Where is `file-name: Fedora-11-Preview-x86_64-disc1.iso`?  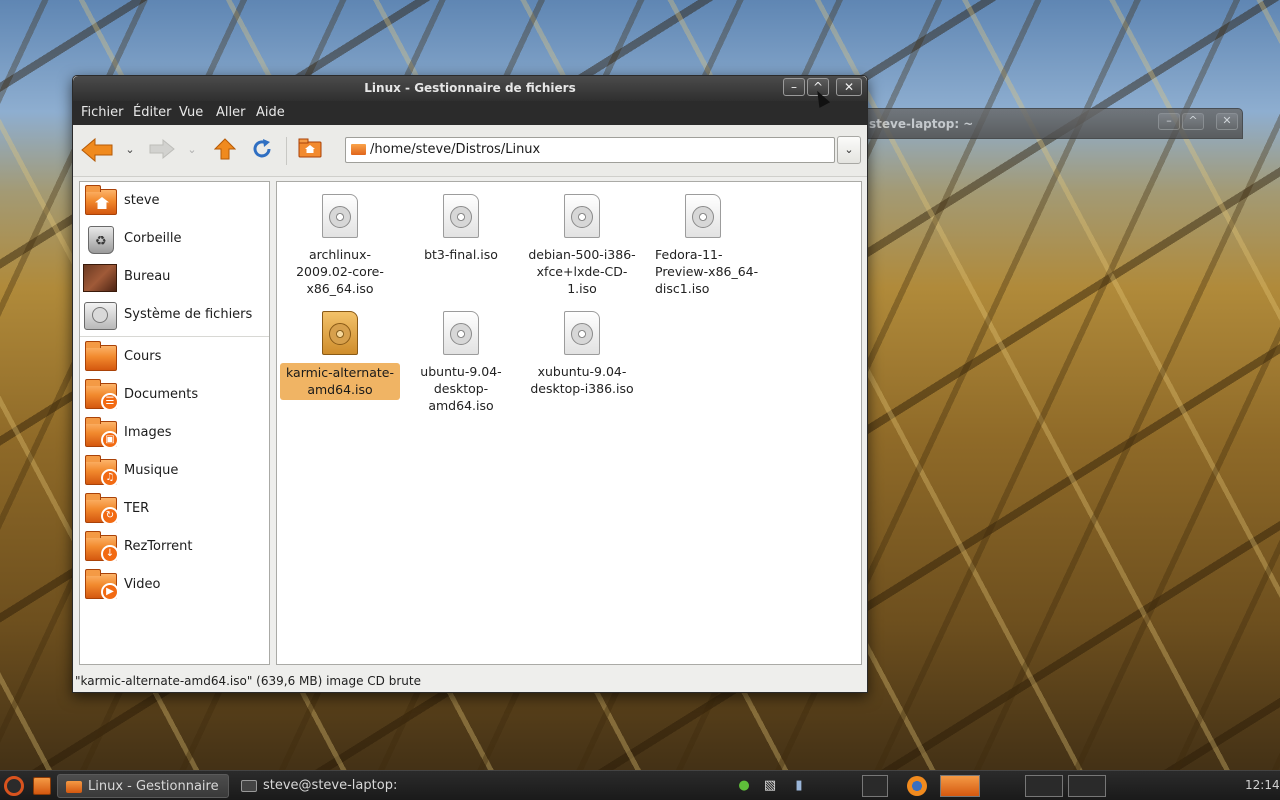 file-name: Fedora-11-Preview-x86_64-disc1.iso is located at coordinates (707, 271).